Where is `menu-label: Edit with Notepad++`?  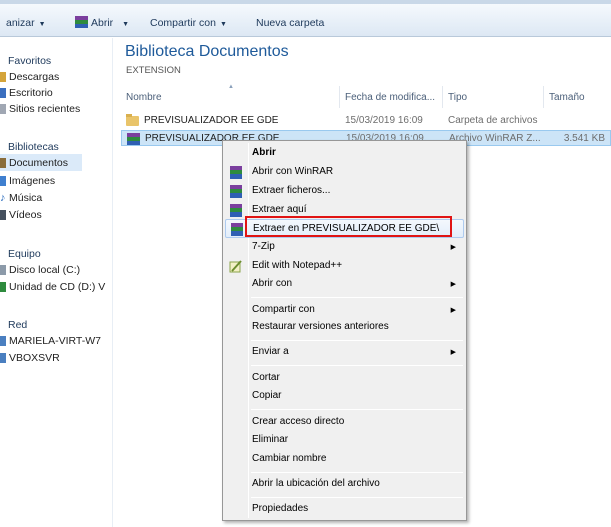
menu-label: Edit with Notepad++ is located at coordinates (297, 265).